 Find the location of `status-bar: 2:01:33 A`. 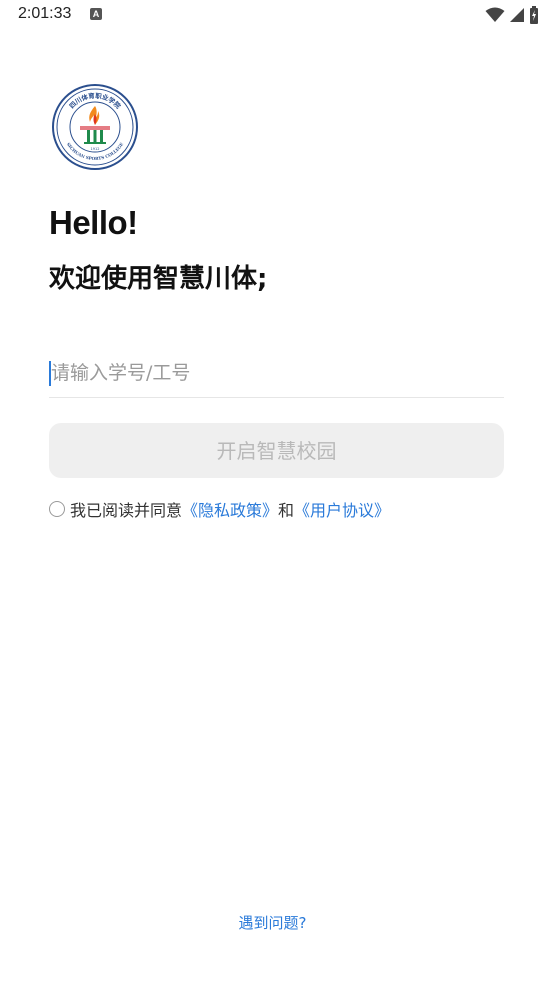

status-bar: 2:01:33 A is located at coordinates (276, 15).